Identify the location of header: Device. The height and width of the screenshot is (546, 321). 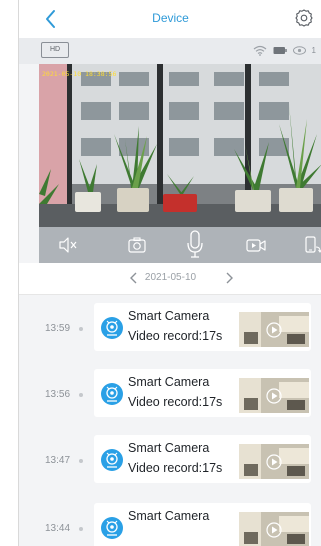
(170, 19).